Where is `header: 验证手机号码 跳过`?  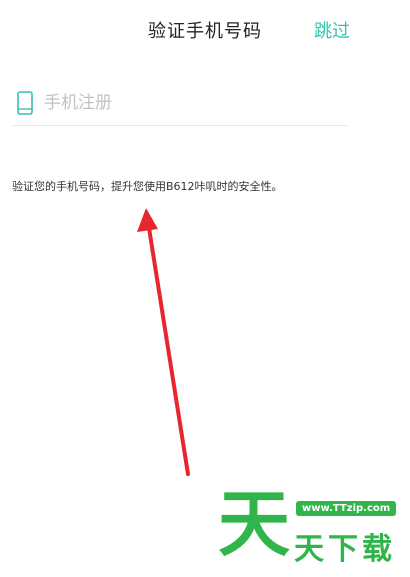
header: 验证手机号码 跳过 is located at coordinates (205, 29).